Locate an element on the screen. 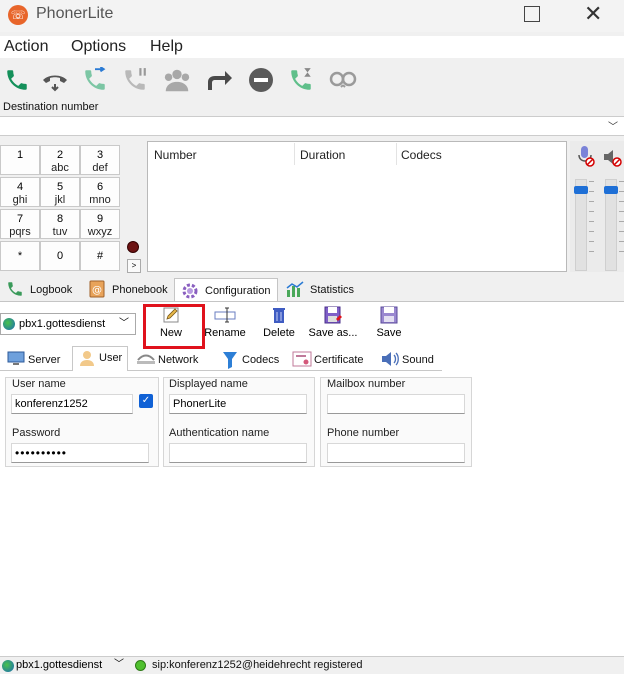 The image size is (624, 674). transfer-icon is located at coordinates (95, 80).